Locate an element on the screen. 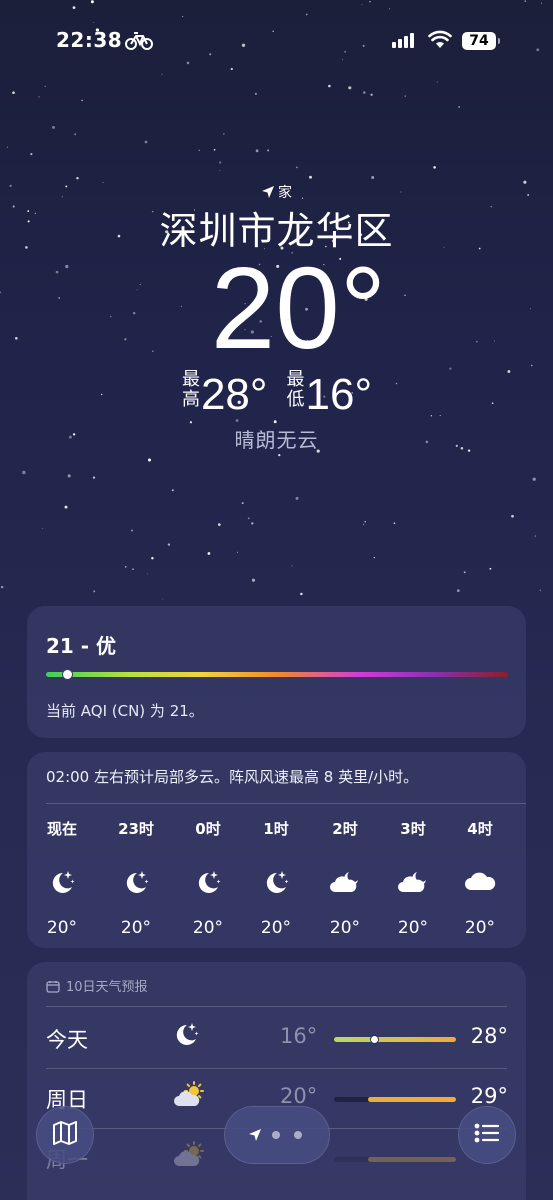 The width and height of the screenshot is (553, 1200). list-icon is located at coordinates (487, 1135).